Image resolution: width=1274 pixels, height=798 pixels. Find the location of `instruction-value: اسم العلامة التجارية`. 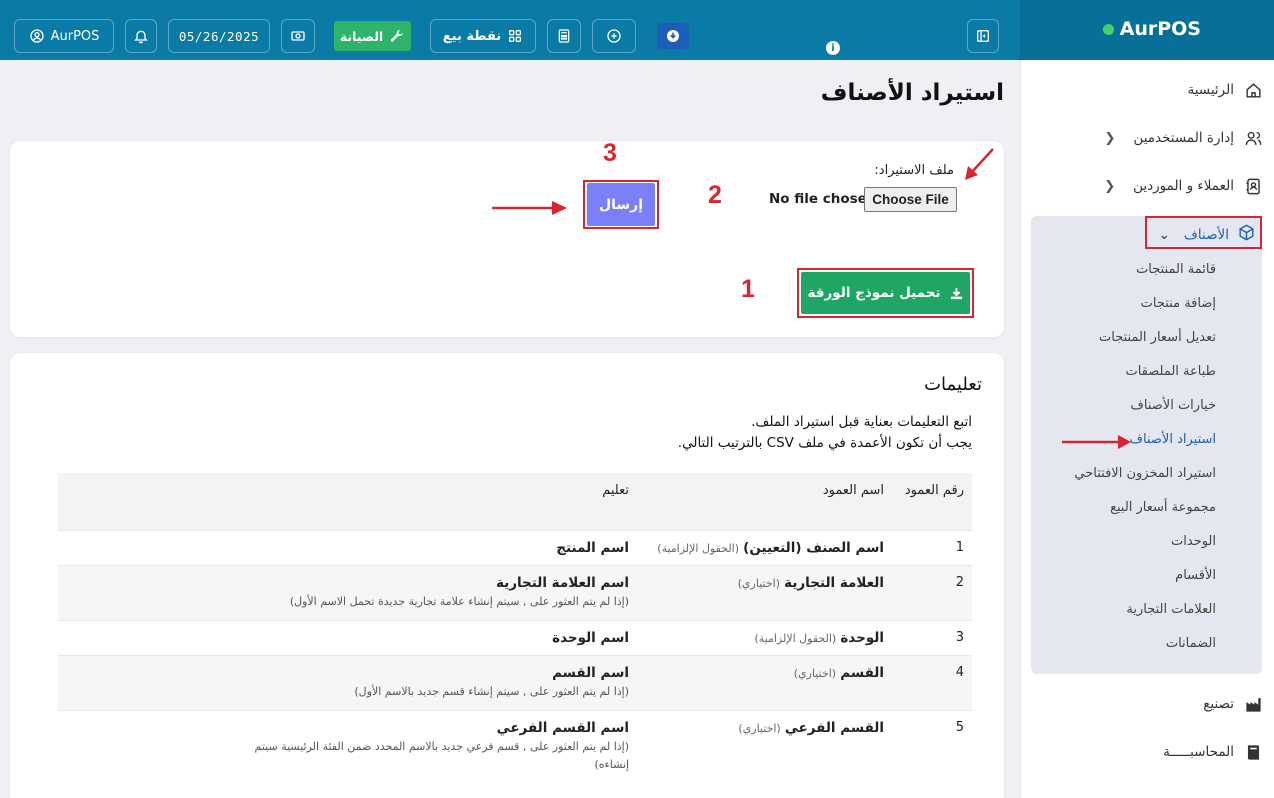

instruction-value: اسم العلامة التجارية is located at coordinates (562, 582).